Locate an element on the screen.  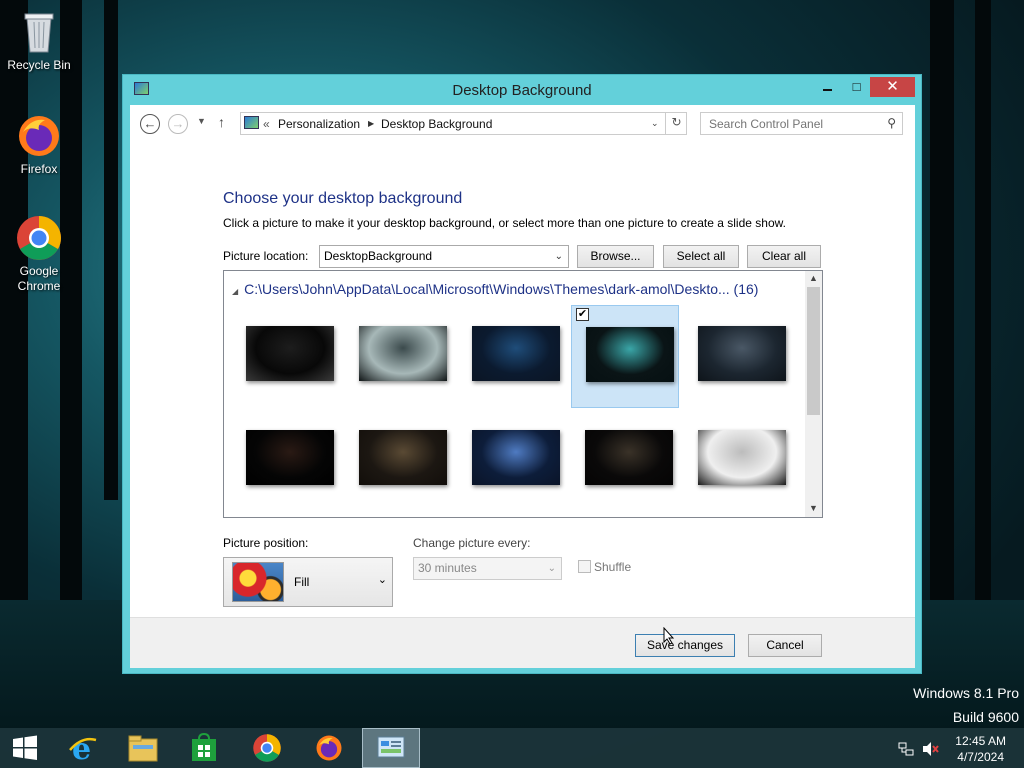
back-button: ← is located at coordinates (150, 124).